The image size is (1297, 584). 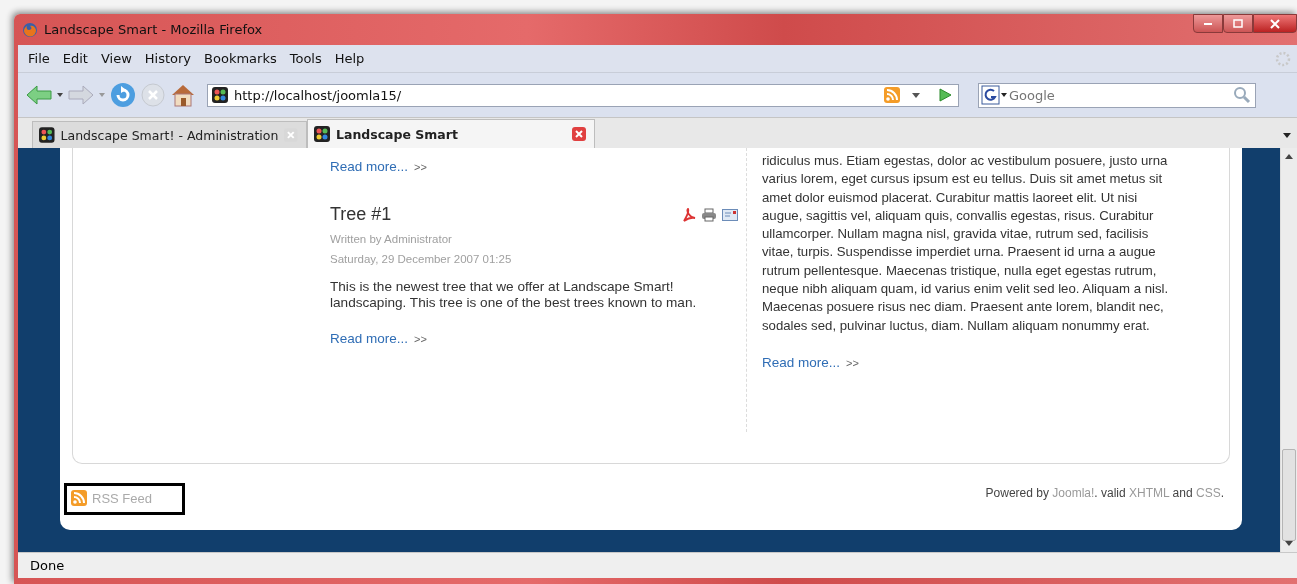 I want to click on print-icon, so click(x=709, y=214).